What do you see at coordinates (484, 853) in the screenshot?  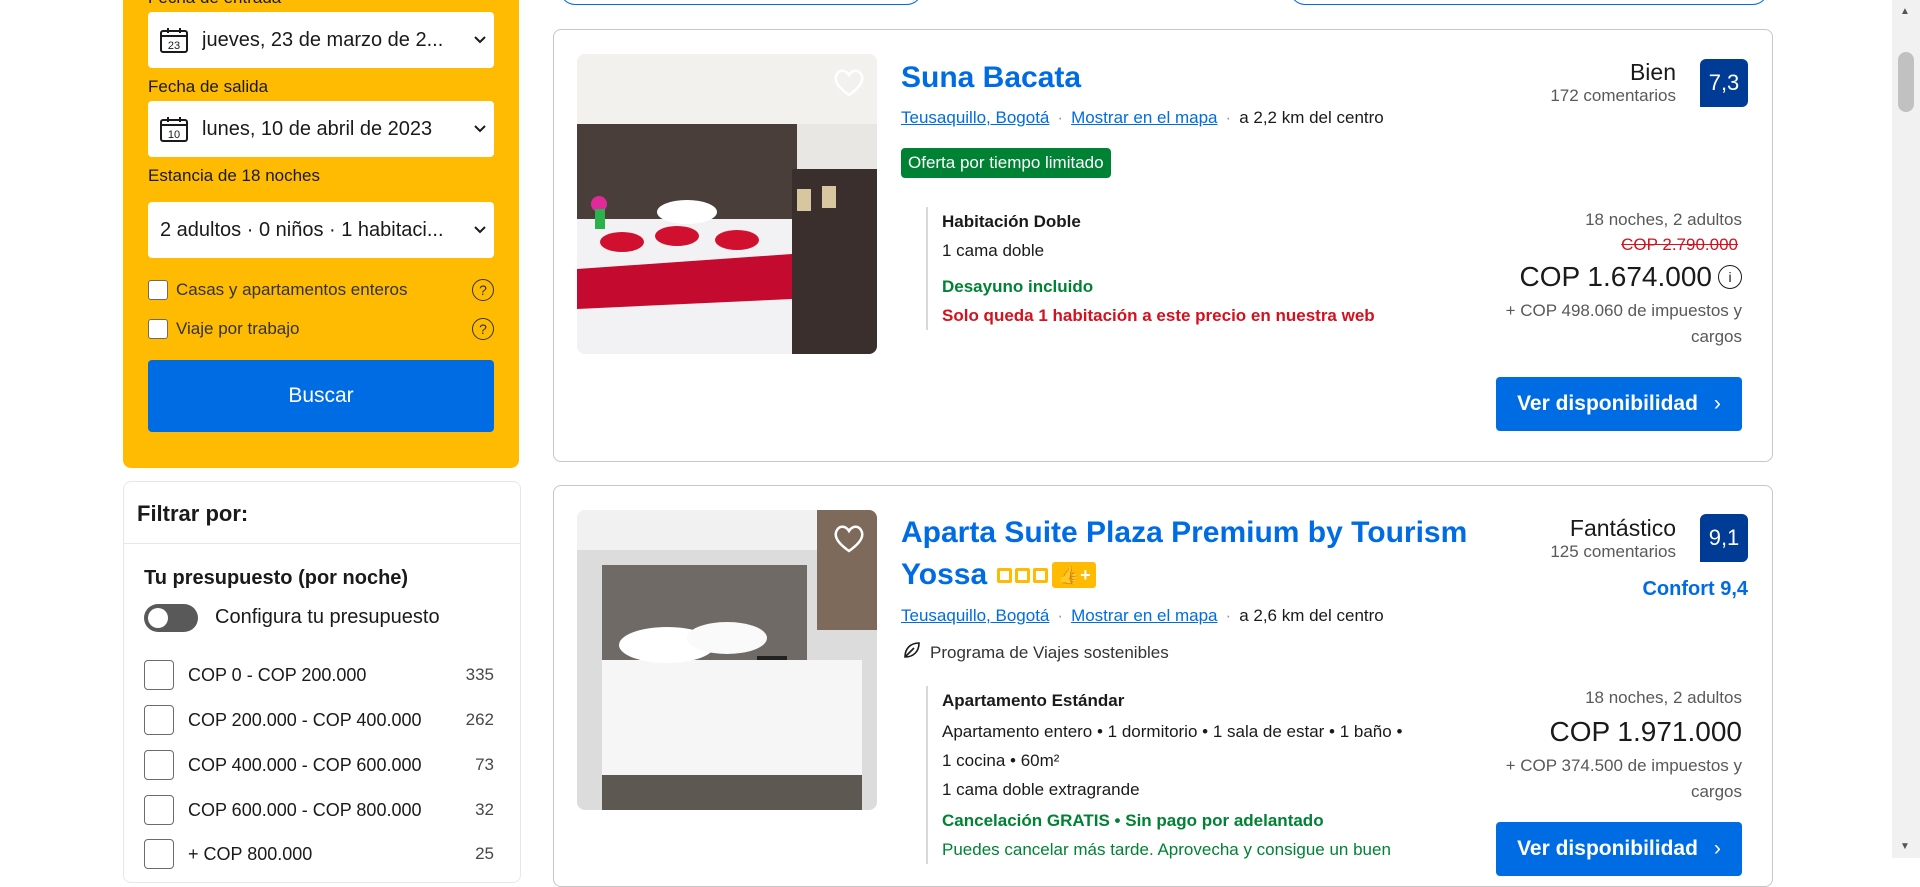 I see `budget-range-count: 25` at bounding box center [484, 853].